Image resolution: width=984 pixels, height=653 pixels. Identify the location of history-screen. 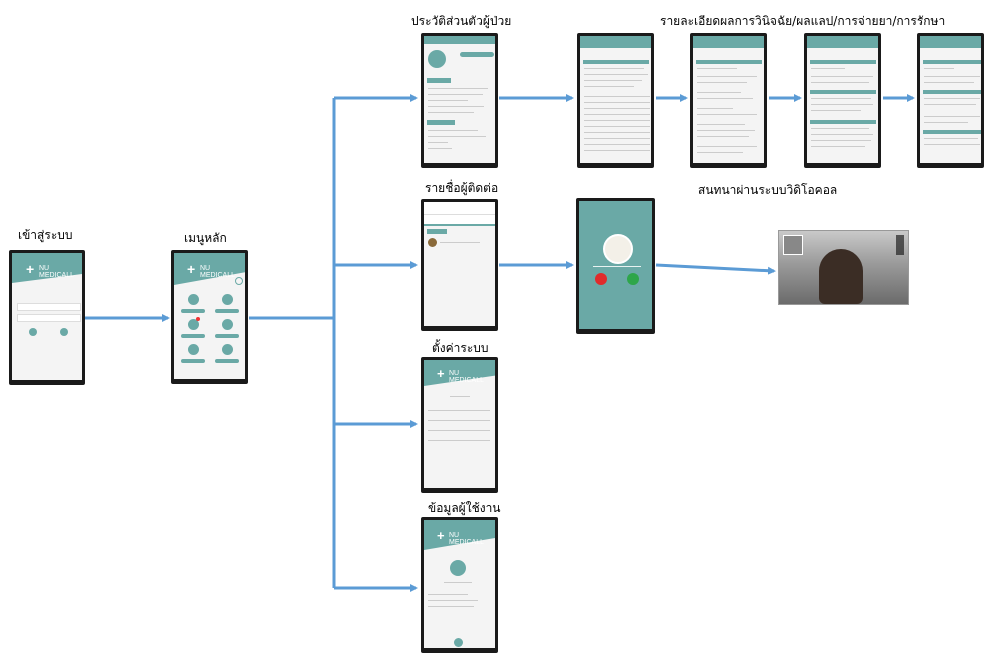
(459, 99).